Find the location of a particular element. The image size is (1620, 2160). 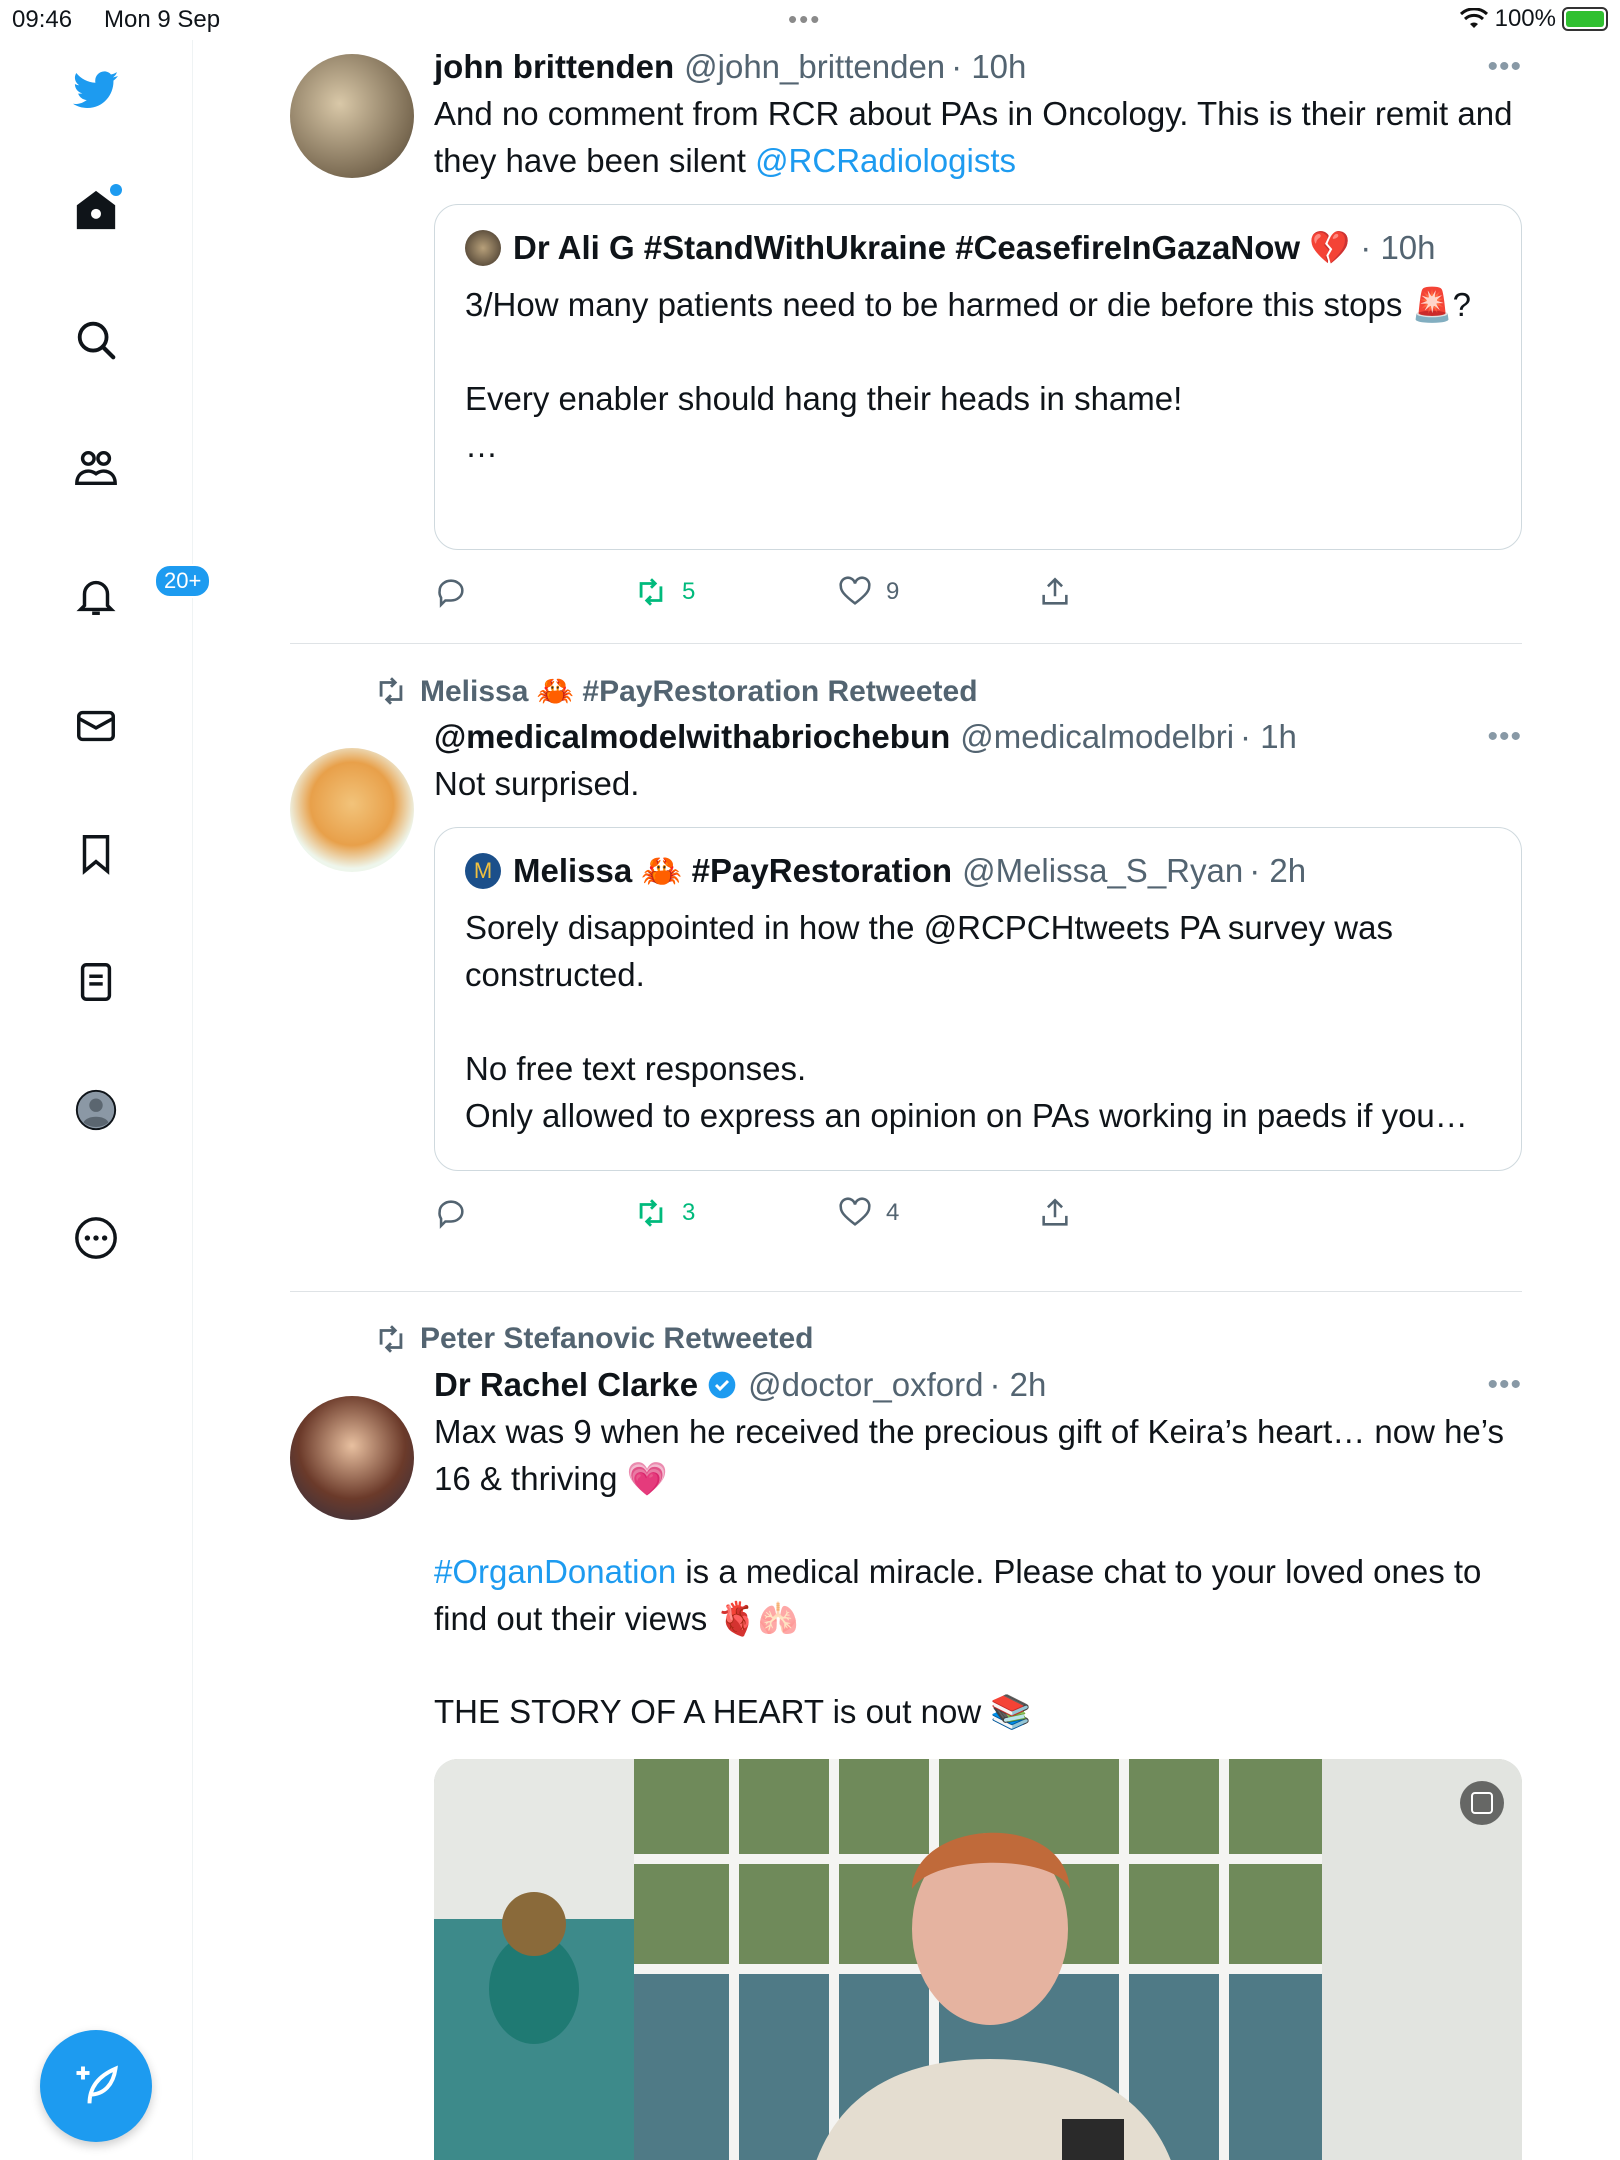

avatar-icon is located at coordinates (96, 1110).